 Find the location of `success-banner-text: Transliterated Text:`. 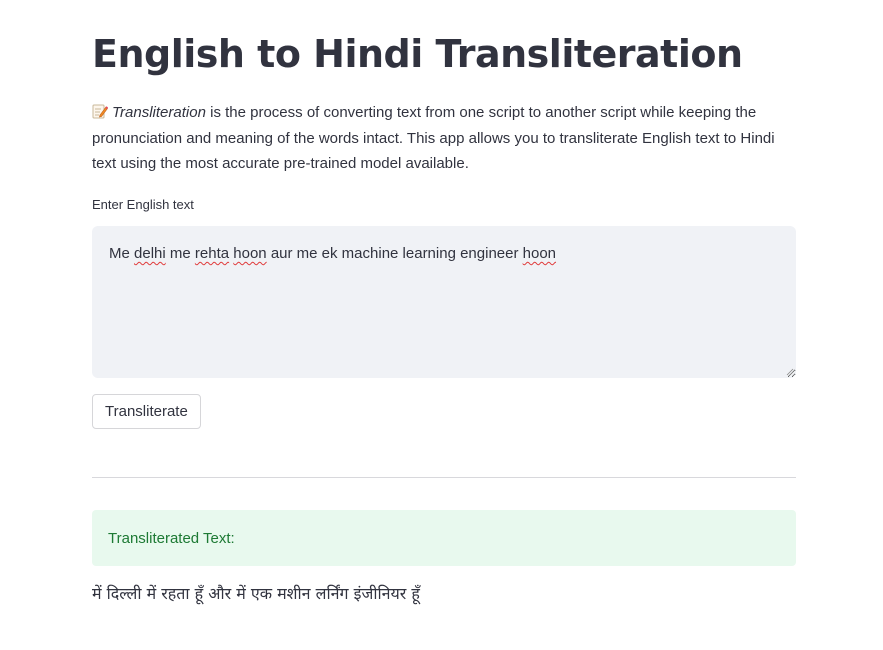

success-banner-text: Transliterated Text: is located at coordinates (171, 538).